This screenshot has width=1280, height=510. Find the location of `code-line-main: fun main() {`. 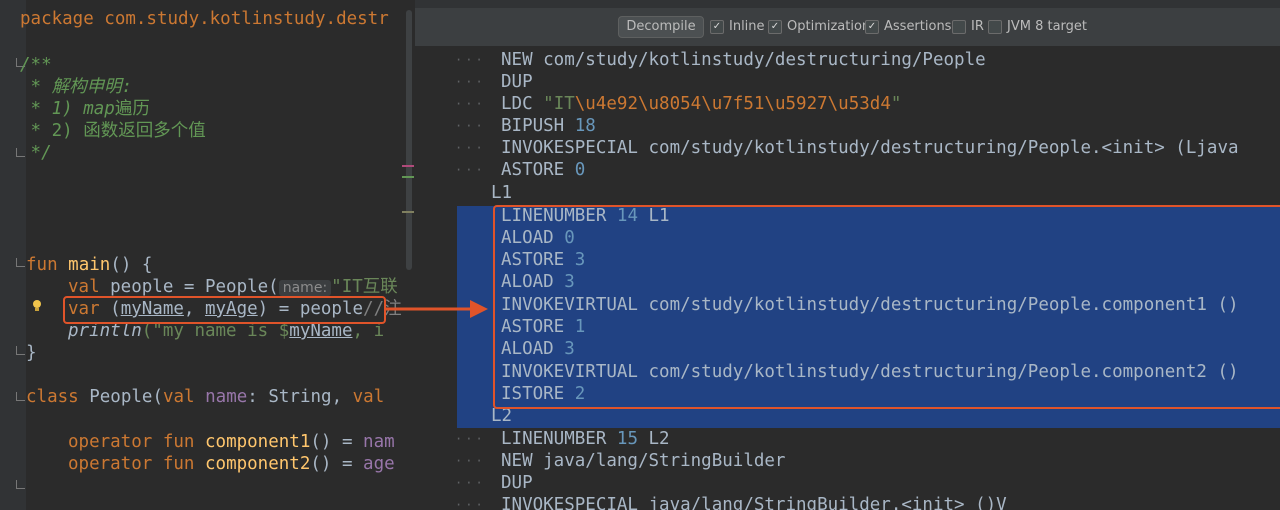

code-line-main: fun main() { is located at coordinates (89, 265).